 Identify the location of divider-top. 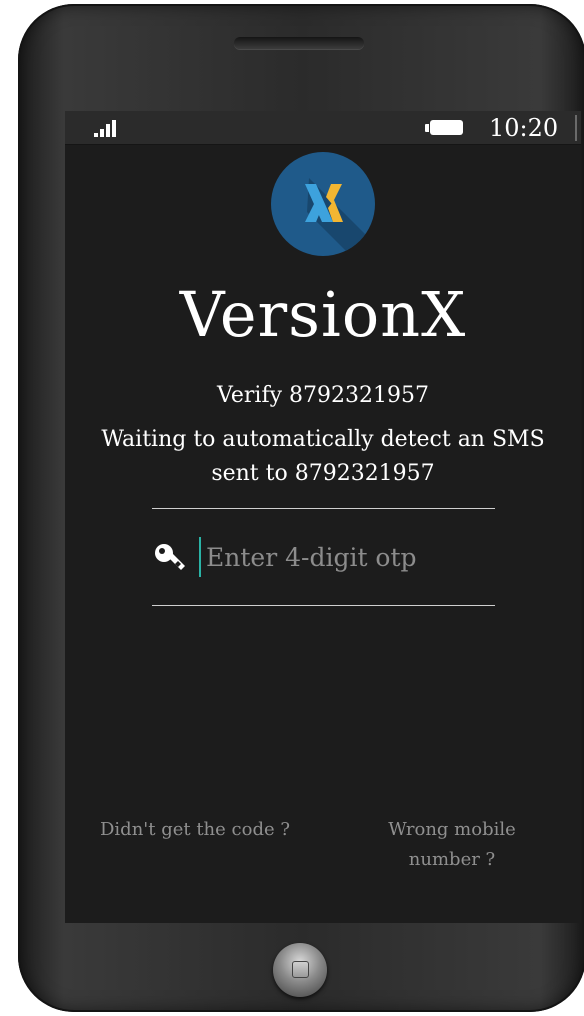
(323, 508).